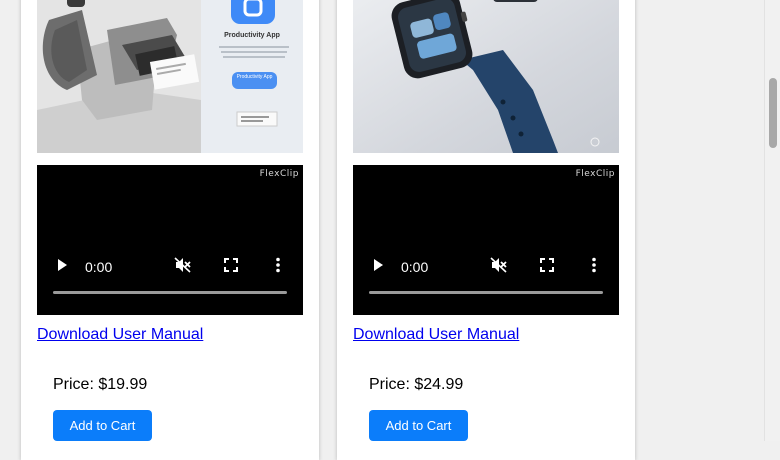 This screenshot has width=780, height=460. I want to click on app-button-lettering: Productivity App, so click(254, 77).